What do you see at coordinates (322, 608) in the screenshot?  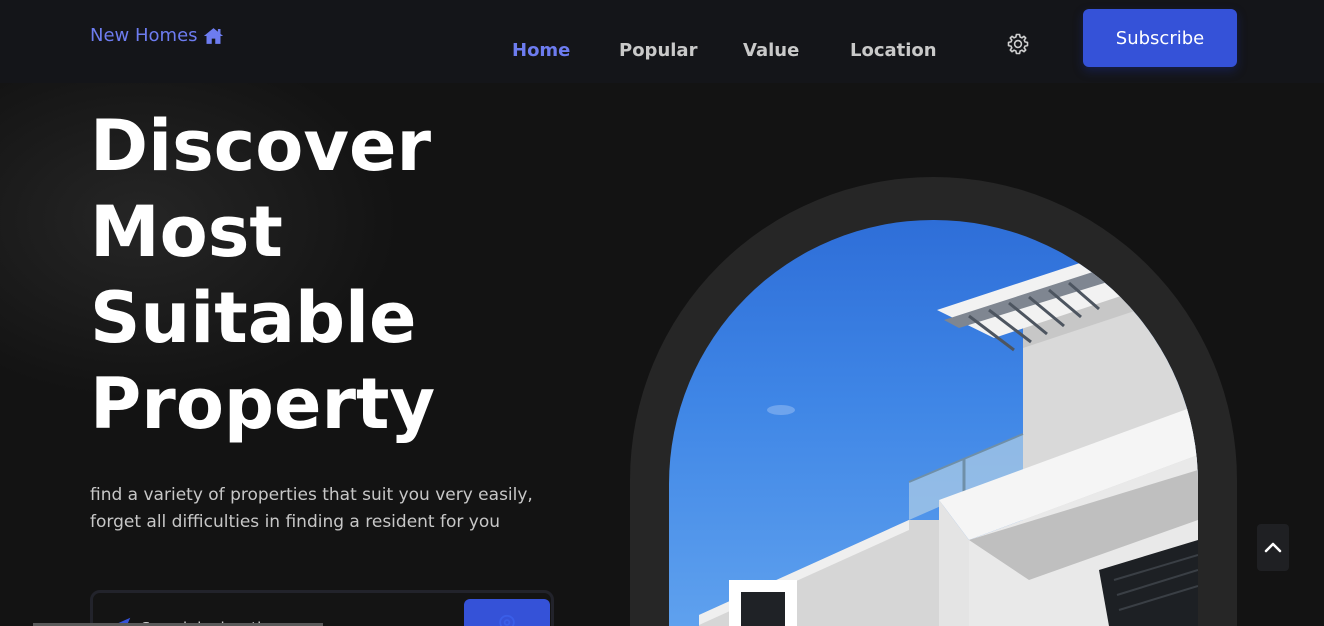 I see `search-bar` at bounding box center [322, 608].